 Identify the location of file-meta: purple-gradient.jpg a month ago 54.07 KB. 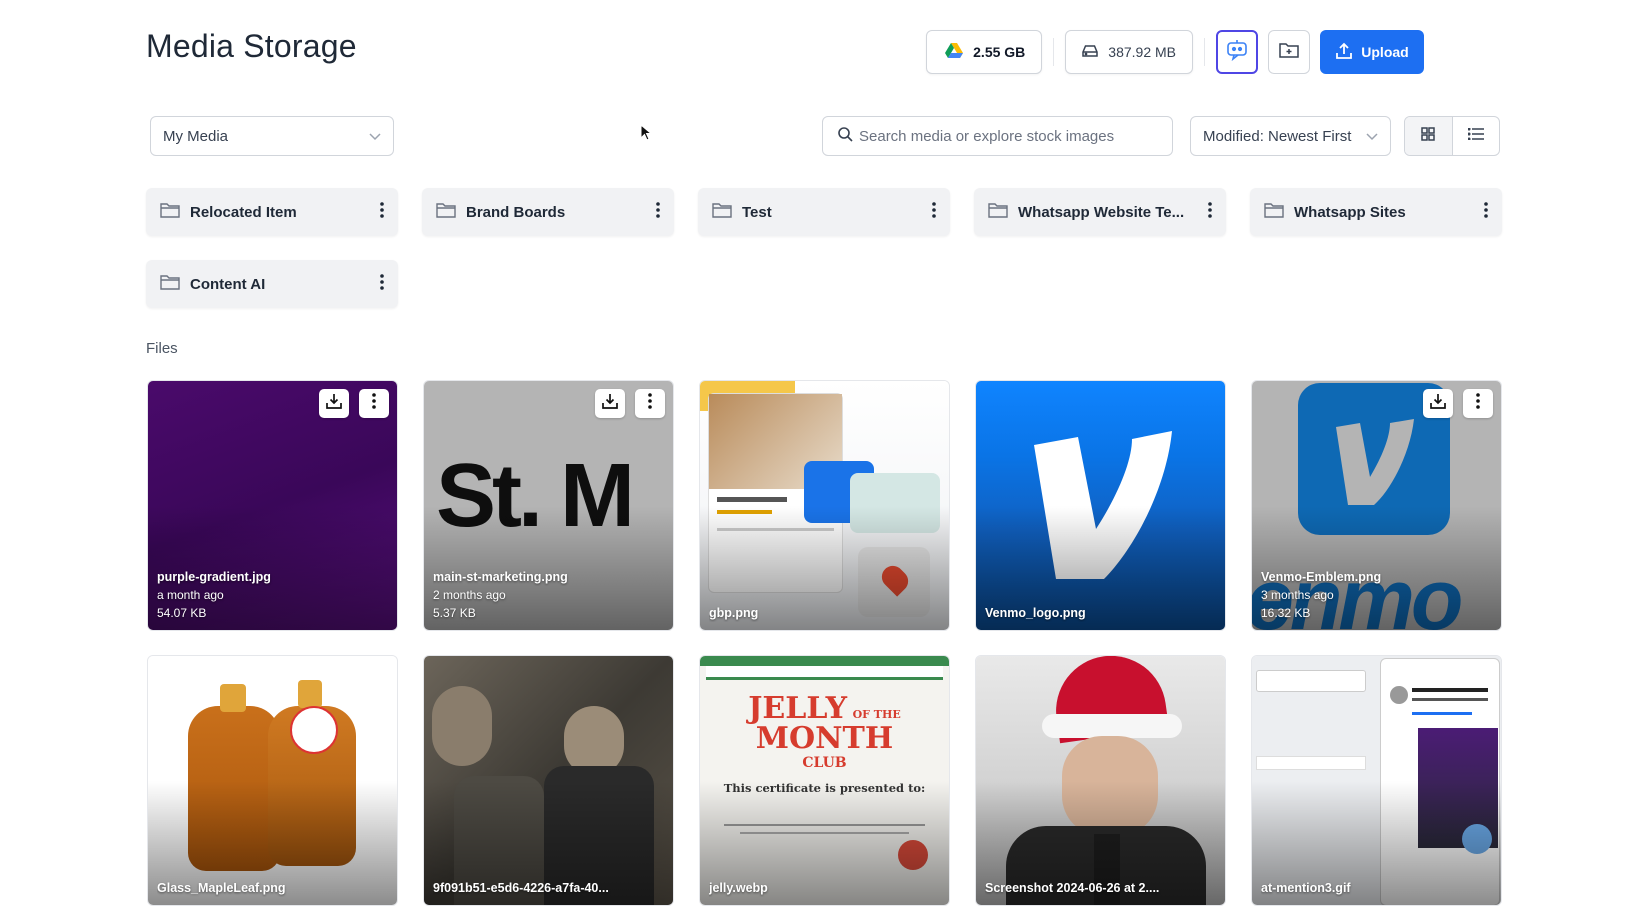
(273, 595).